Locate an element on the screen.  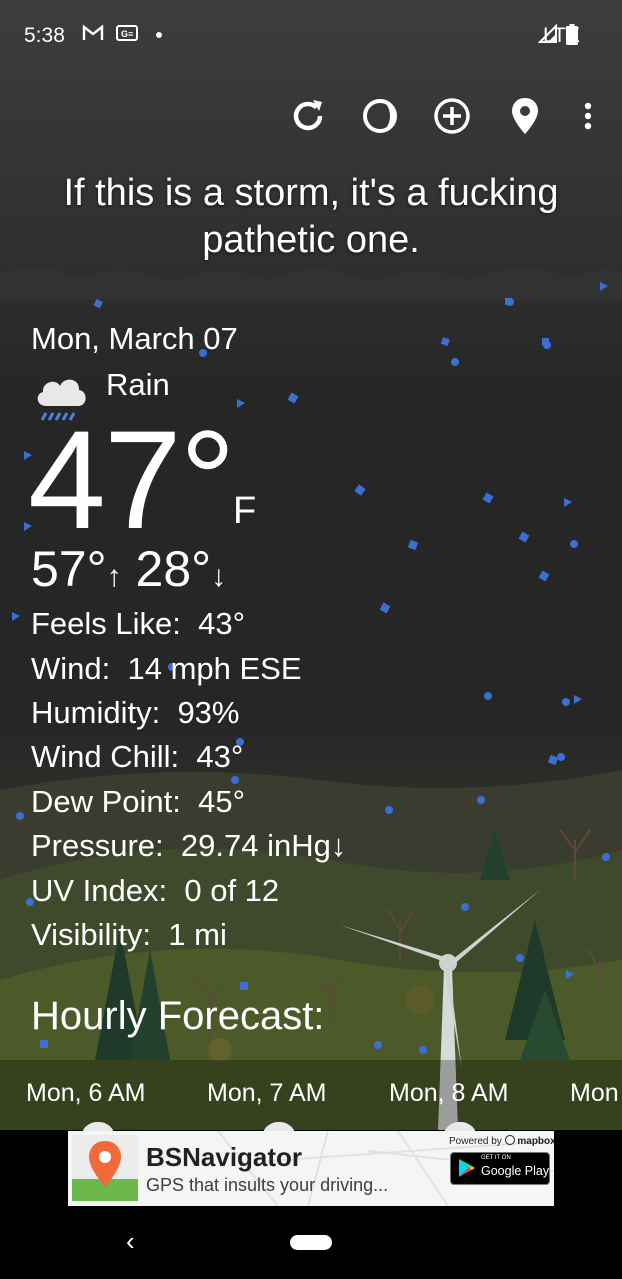
low-temp: 28° is located at coordinates (173, 569).